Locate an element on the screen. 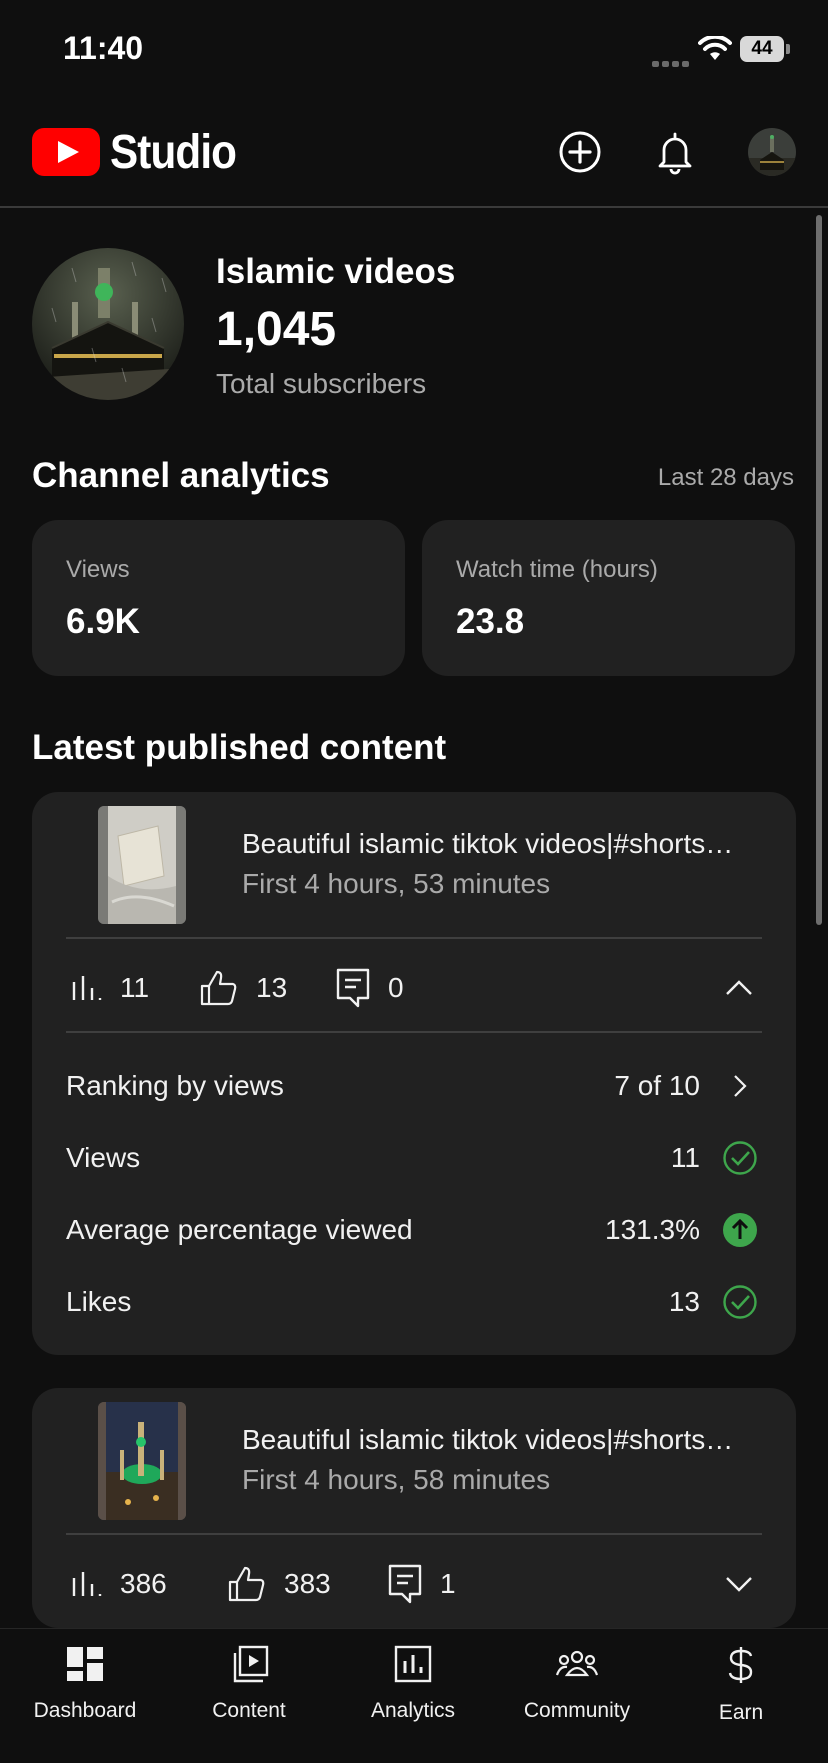 This screenshot has width=828, height=1763. nav-analytics: Analytics is located at coordinates (413, 1684).